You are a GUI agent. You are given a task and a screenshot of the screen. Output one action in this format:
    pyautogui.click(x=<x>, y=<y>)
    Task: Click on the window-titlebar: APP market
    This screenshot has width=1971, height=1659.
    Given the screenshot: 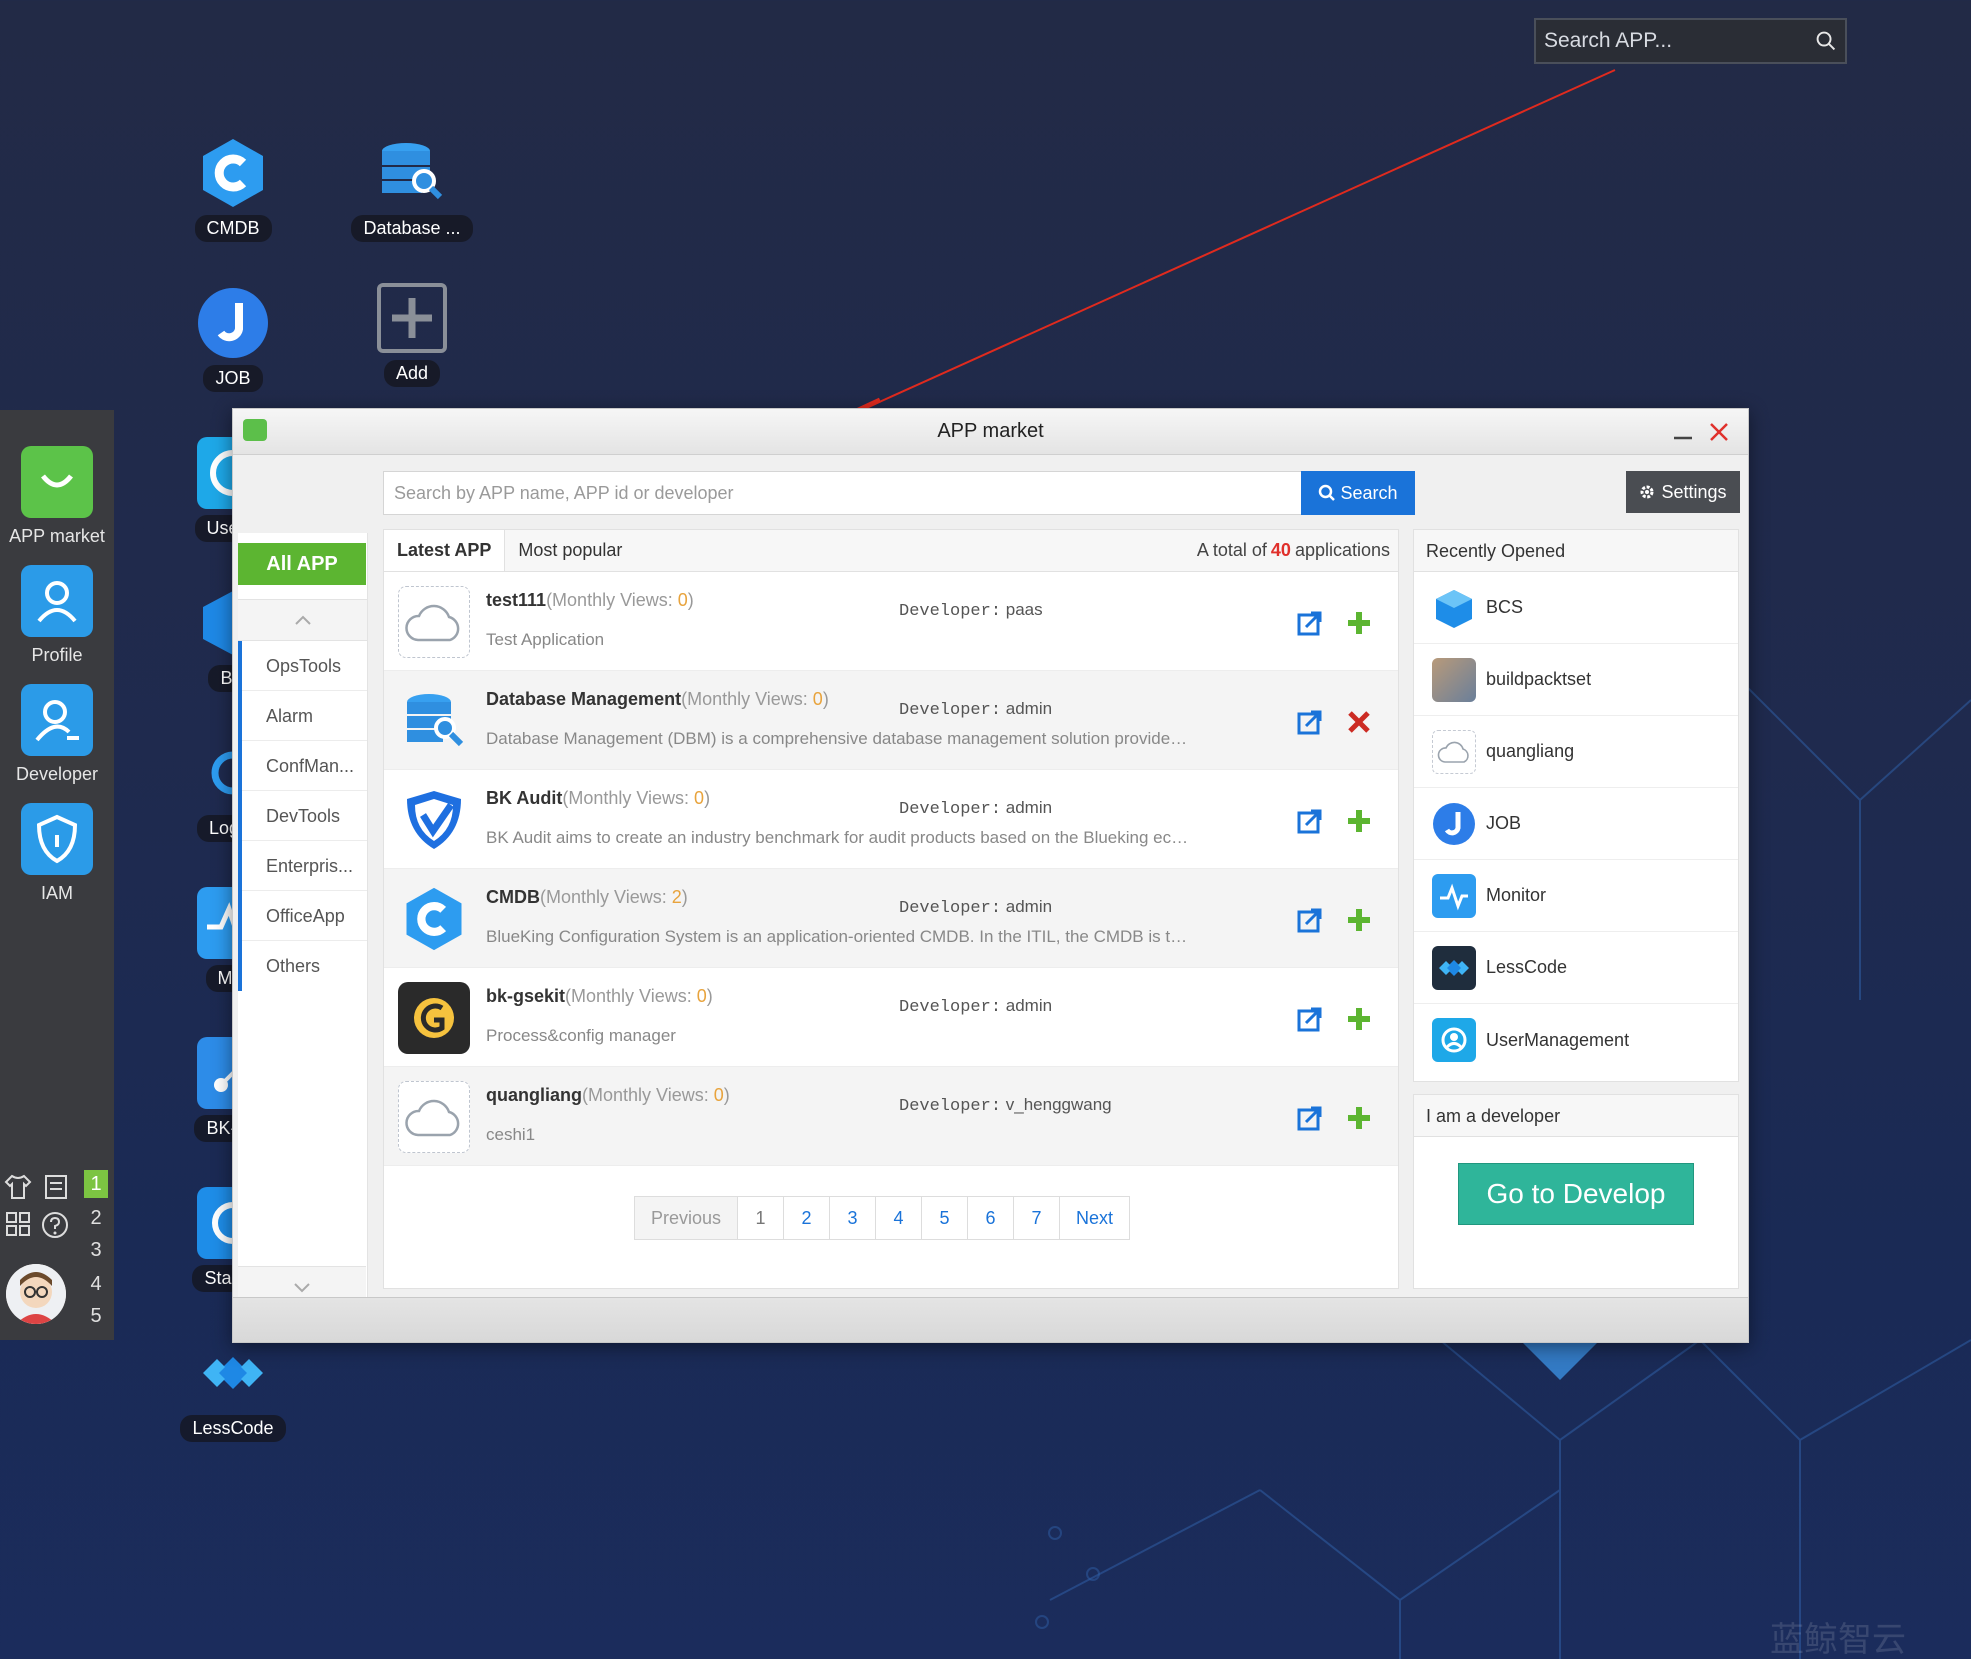 What is the action you would take?
    pyautogui.click(x=990, y=432)
    